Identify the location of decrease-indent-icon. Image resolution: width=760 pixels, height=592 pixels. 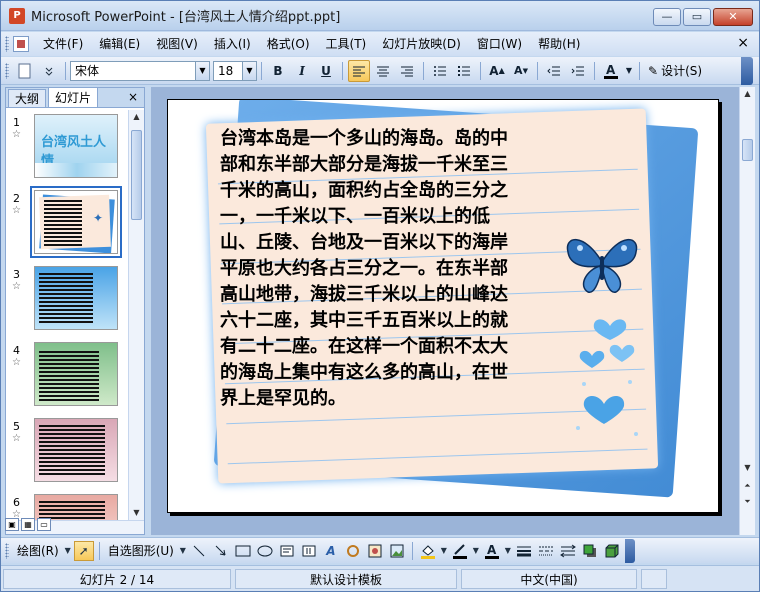
(554, 71).